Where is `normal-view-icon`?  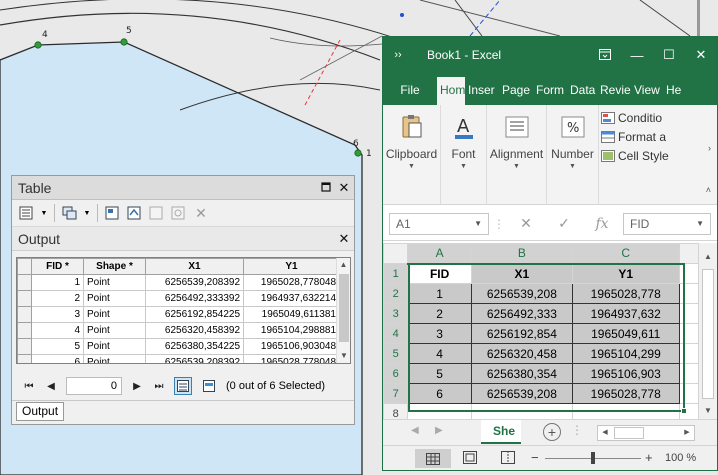 normal-view-icon is located at coordinates (433, 458).